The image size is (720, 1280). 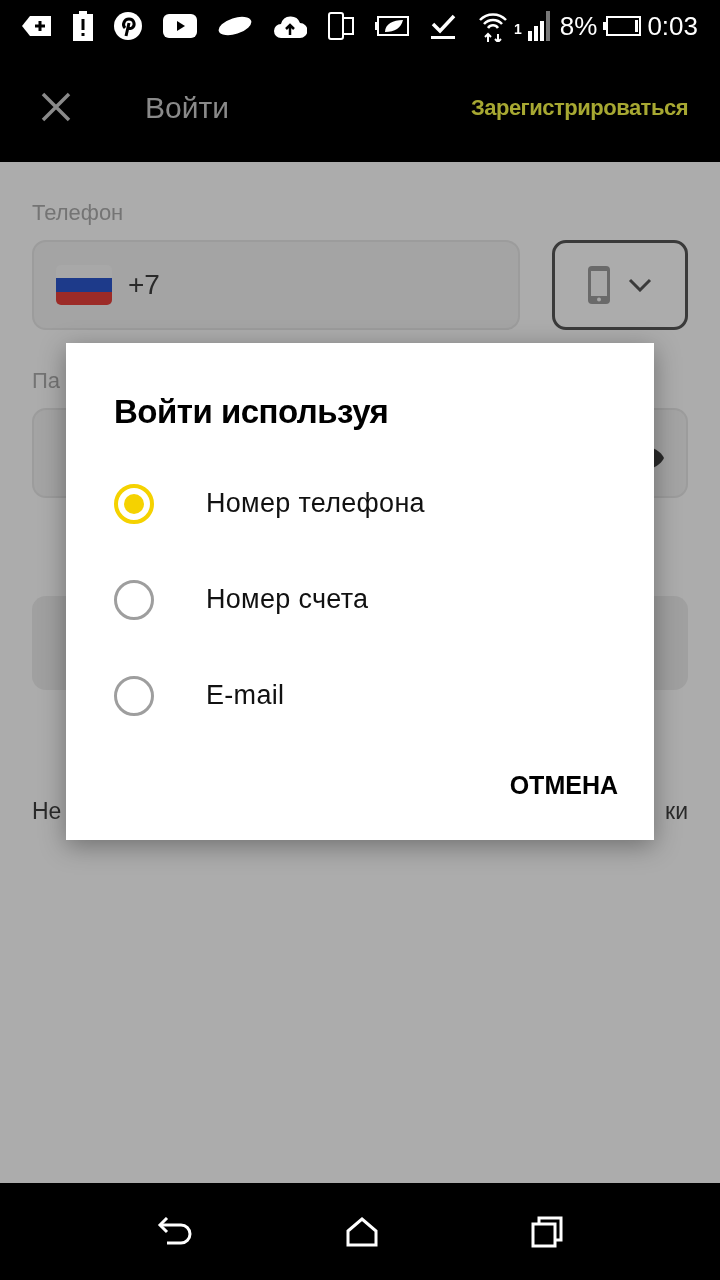 I want to click on play-icon, so click(x=180, y=26).